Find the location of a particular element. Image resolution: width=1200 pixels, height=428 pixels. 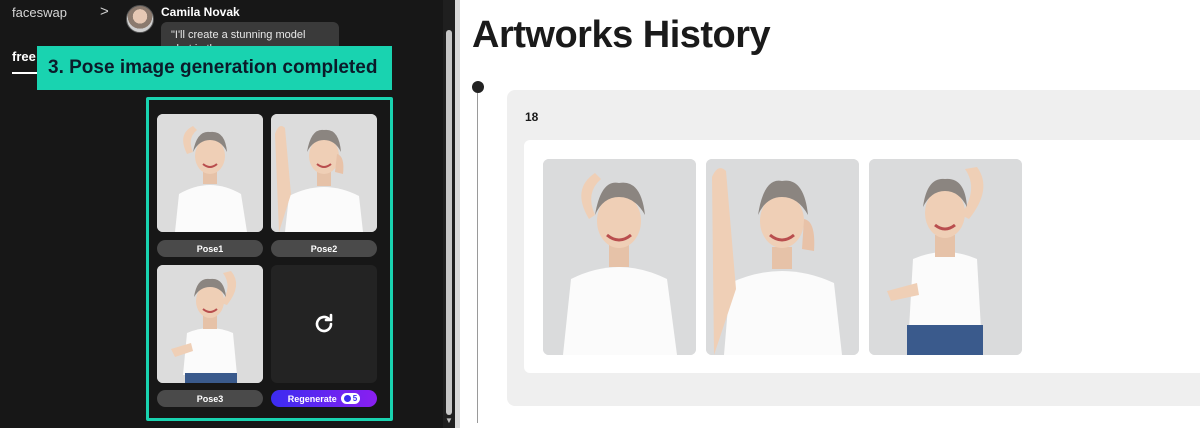

credit-count: 5 is located at coordinates (355, 398).